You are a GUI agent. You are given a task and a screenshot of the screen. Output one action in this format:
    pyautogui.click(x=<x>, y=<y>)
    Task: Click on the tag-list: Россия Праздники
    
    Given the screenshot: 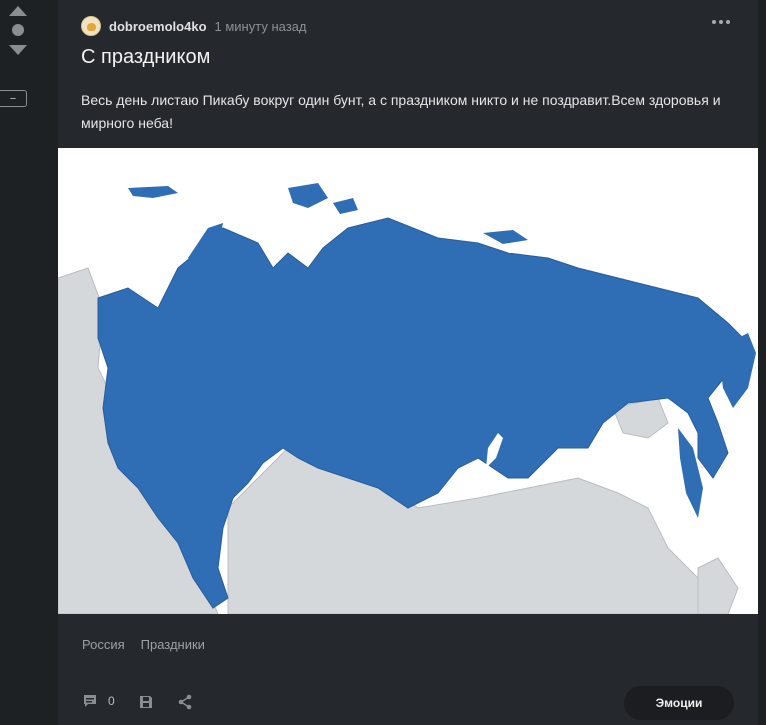 What is the action you would take?
    pyautogui.click(x=143, y=644)
    